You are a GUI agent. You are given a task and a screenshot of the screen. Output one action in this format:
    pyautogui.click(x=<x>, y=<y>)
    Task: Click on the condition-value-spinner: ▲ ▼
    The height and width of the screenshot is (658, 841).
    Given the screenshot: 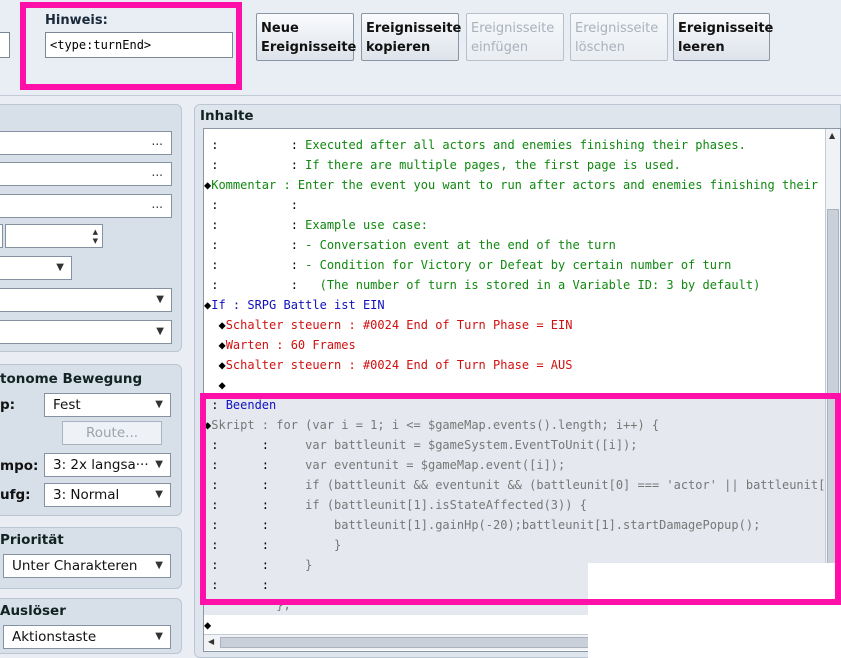 What is the action you would take?
    pyautogui.click(x=54, y=236)
    